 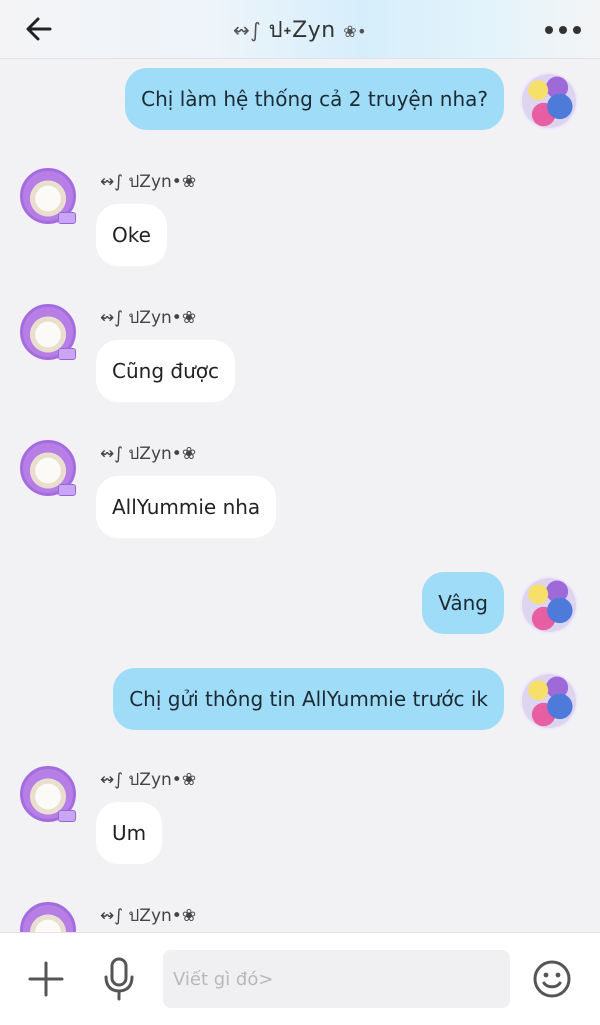 What do you see at coordinates (129, 833) in the screenshot?
I see `message-bubble-incoming: Um` at bounding box center [129, 833].